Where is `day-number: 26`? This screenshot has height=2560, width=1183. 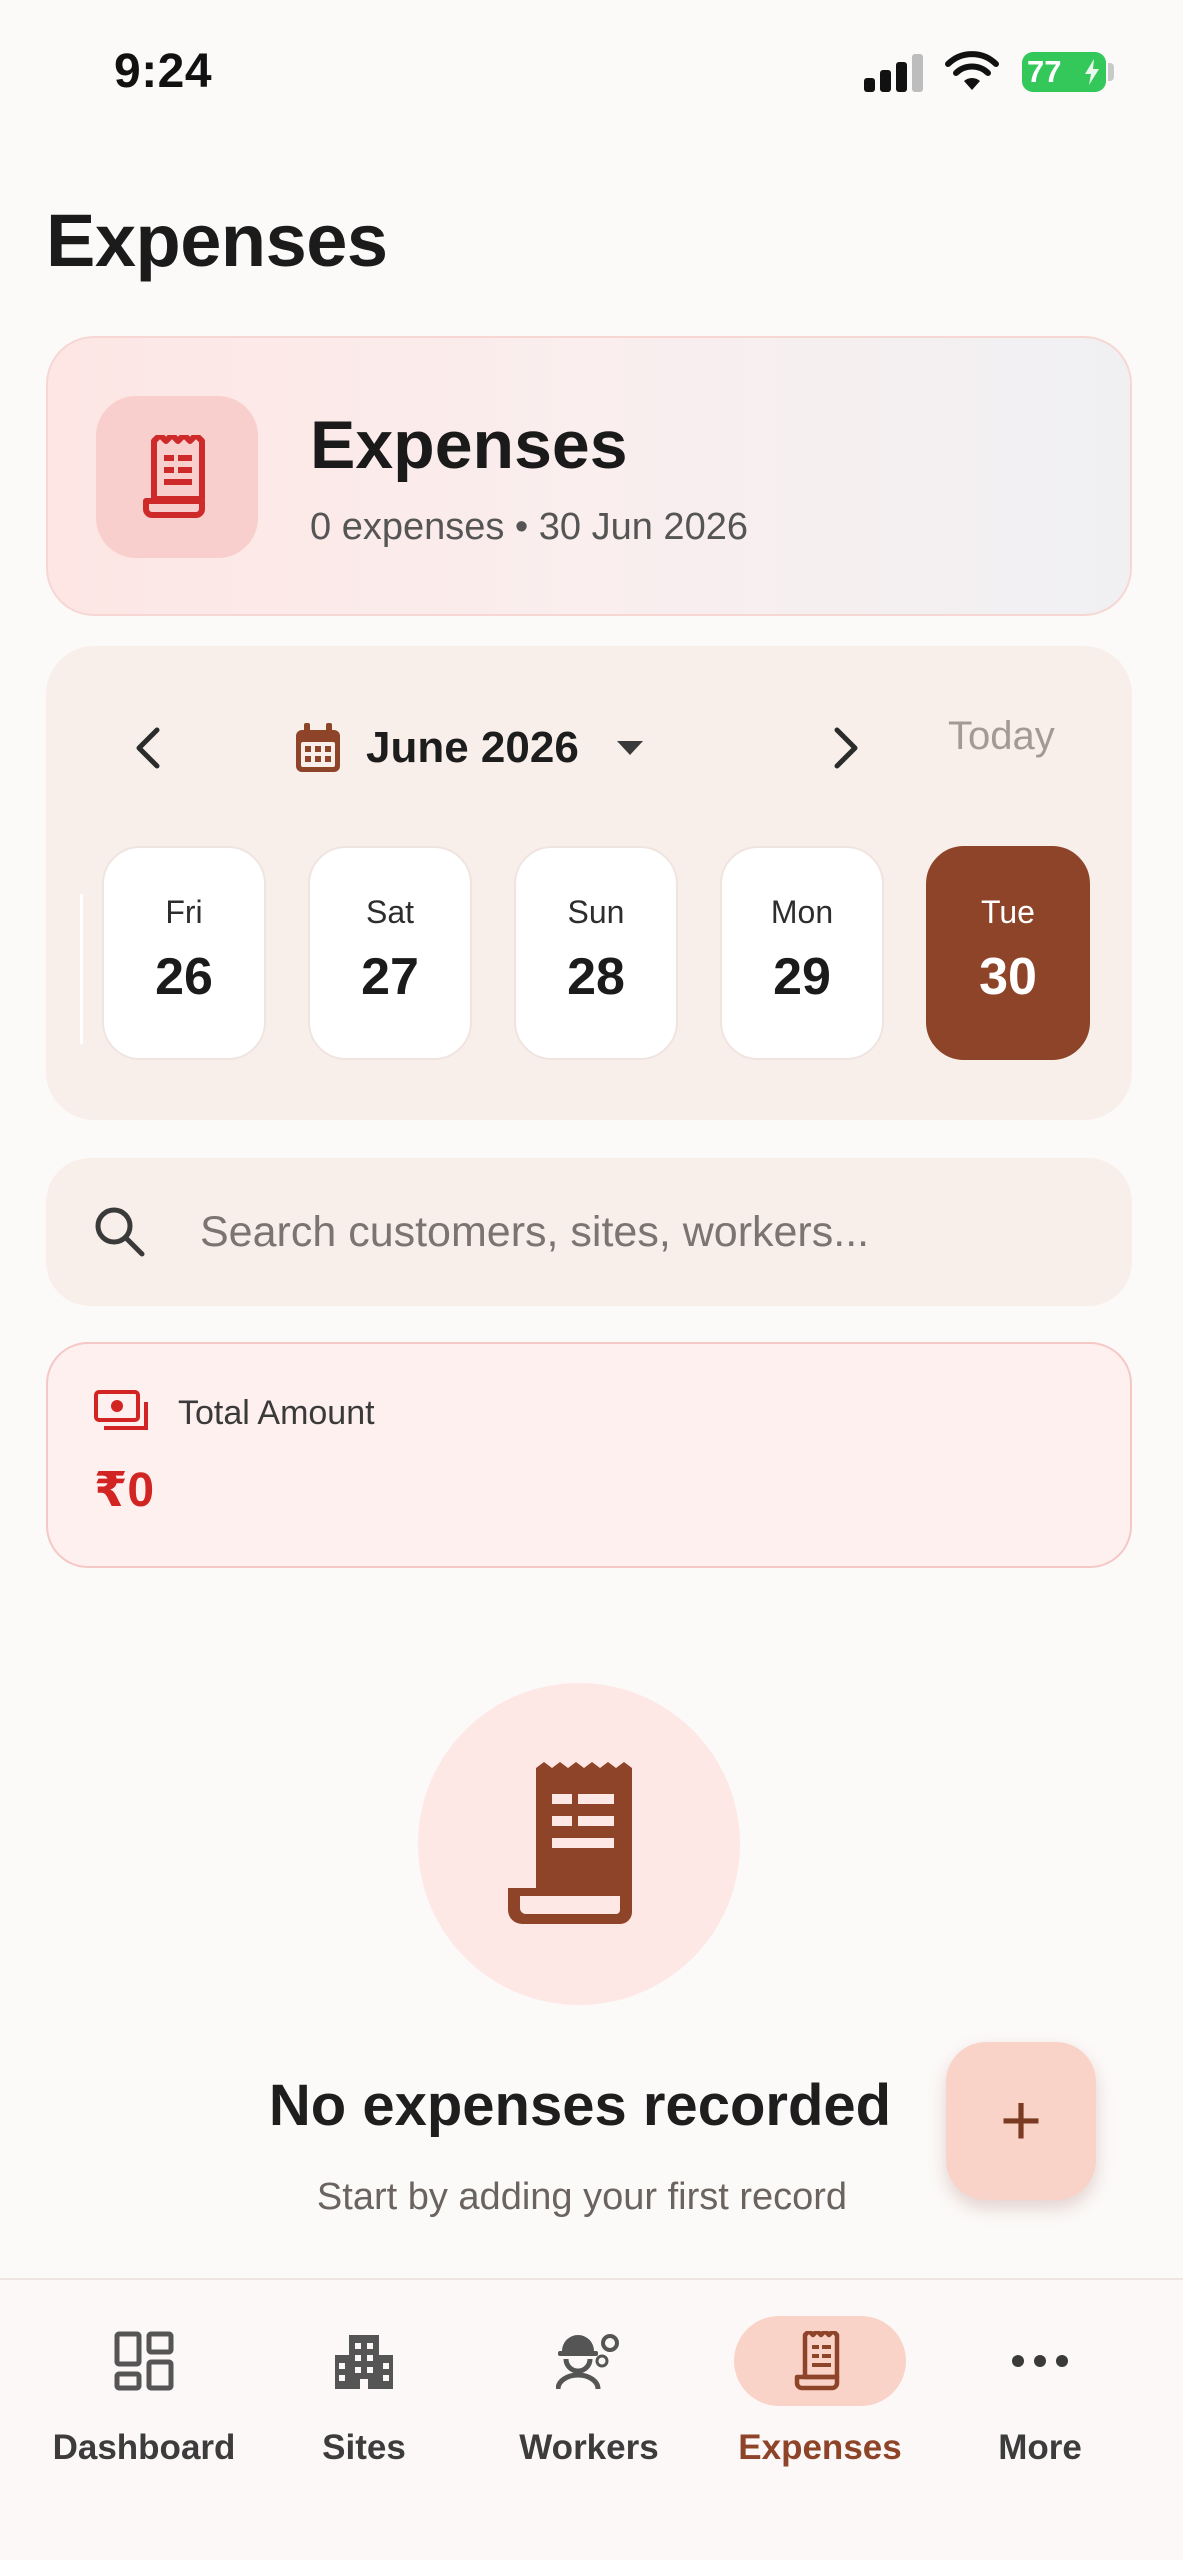 day-number: 26 is located at coordinates (184, 977).